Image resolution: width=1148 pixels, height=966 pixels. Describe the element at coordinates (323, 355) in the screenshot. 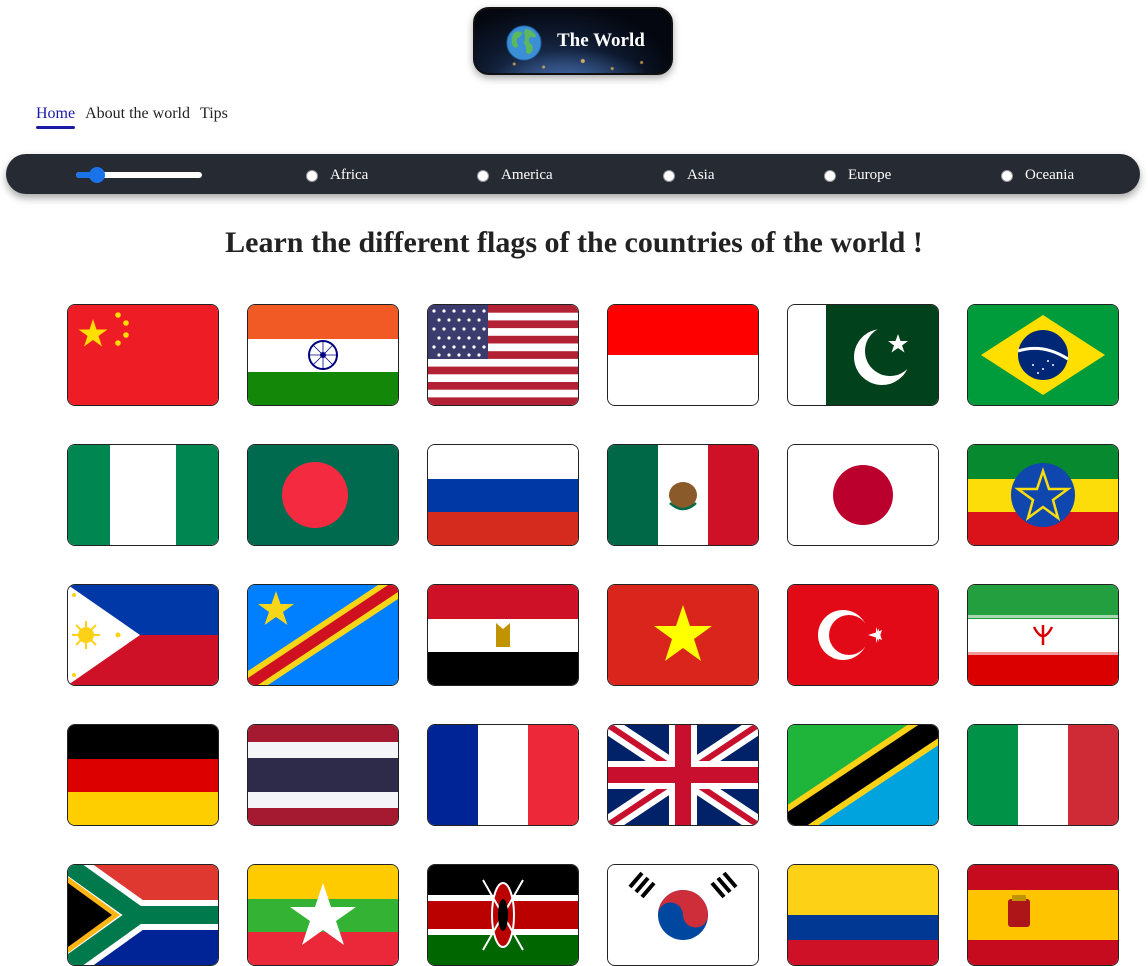

I see `india-flag` at that location.